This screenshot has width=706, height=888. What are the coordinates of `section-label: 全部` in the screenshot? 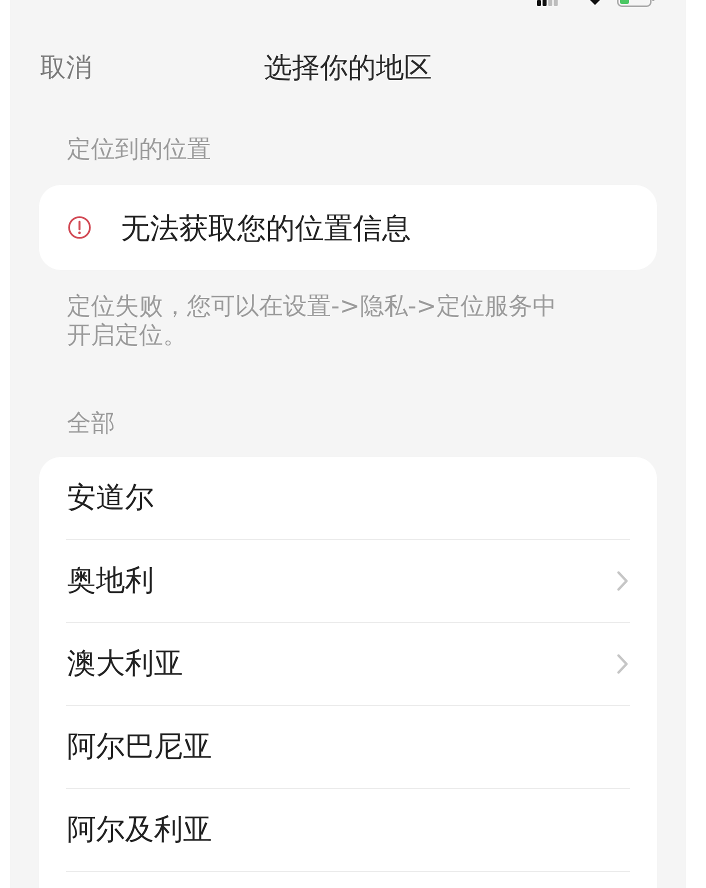 It's located at (91, 423).